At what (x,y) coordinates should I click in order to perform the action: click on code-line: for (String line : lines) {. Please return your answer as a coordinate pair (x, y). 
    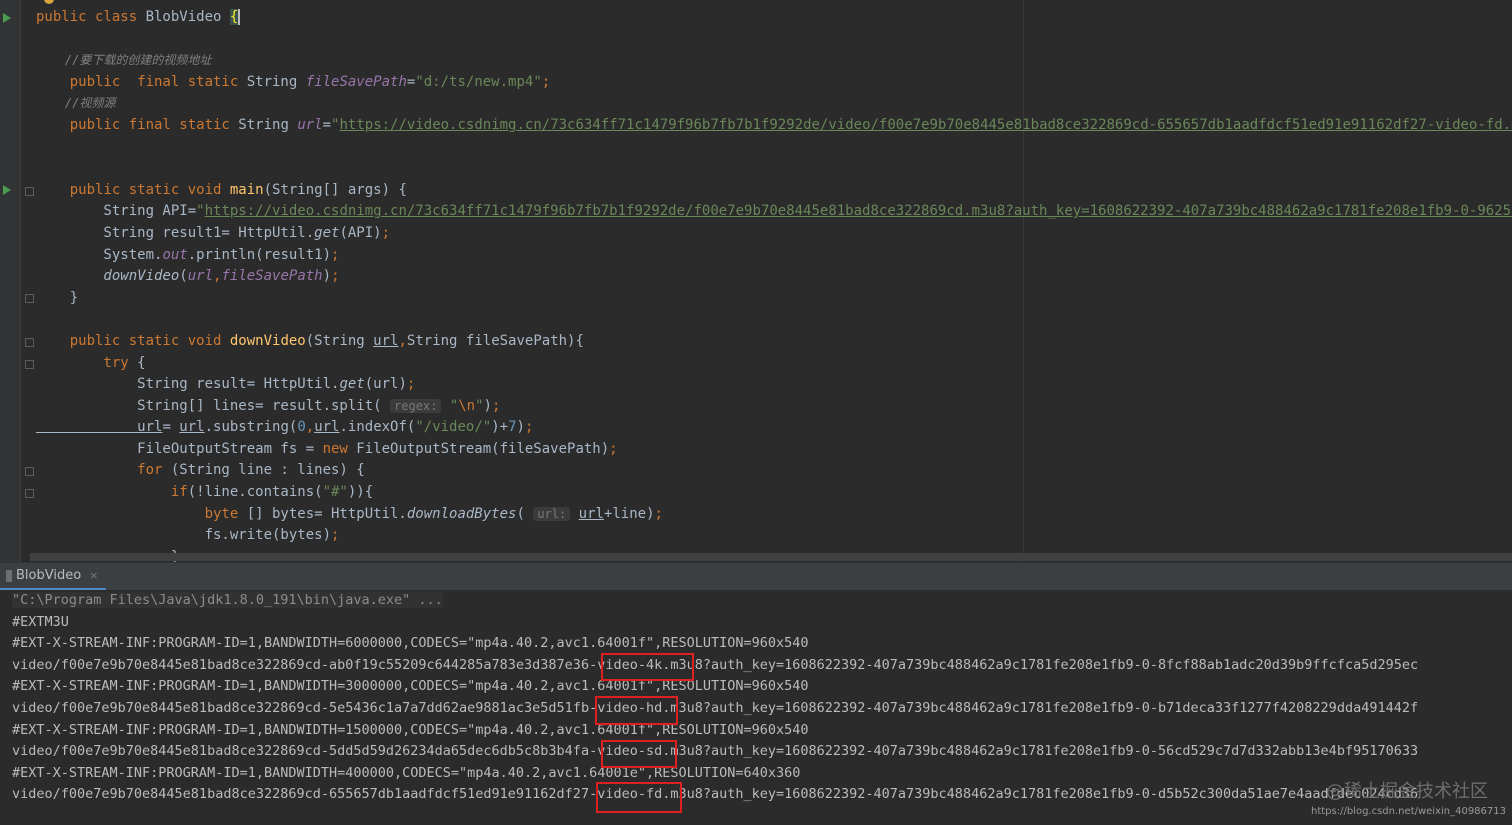
    Looking at the image, I should click on (774, 471).